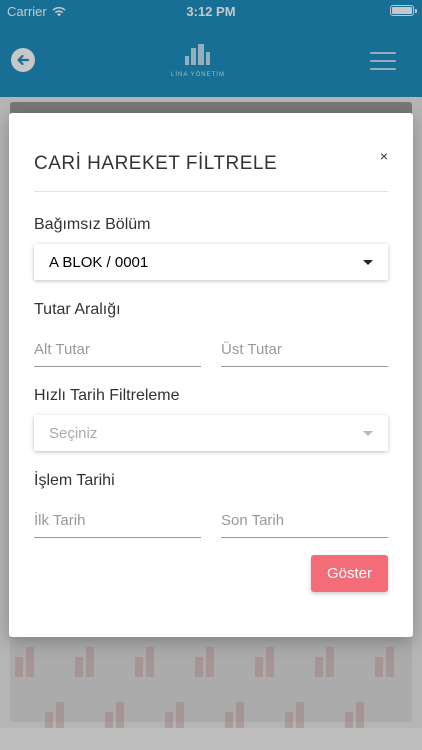 The image size is (422, 750). I want to click on close-button: ×, so click(384, 156).